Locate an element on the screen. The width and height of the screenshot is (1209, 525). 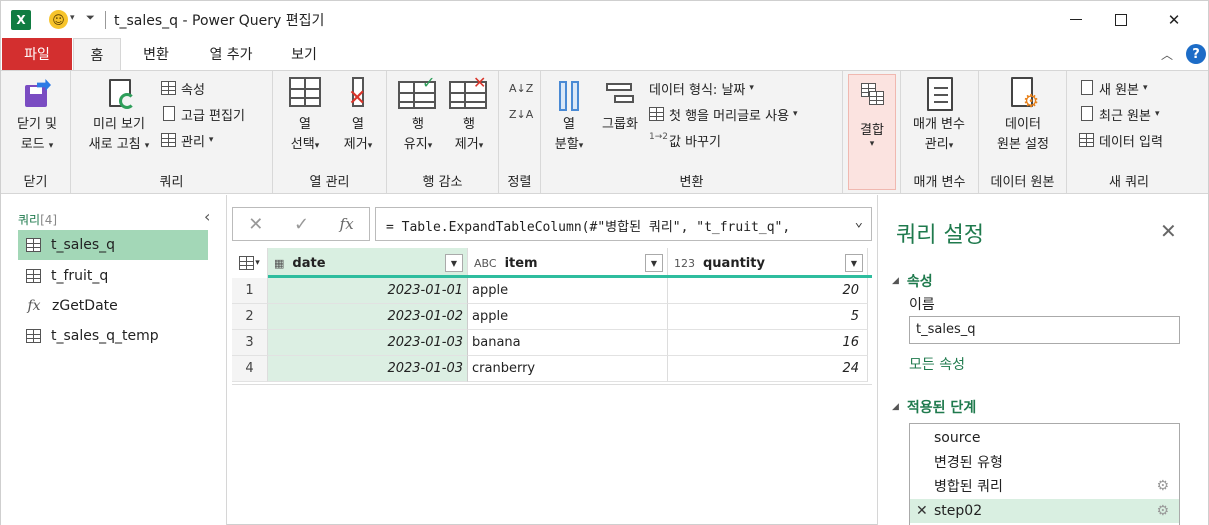
remove-rows-button: ✕ 행 제거▾ is located at coordinates (469, 114).